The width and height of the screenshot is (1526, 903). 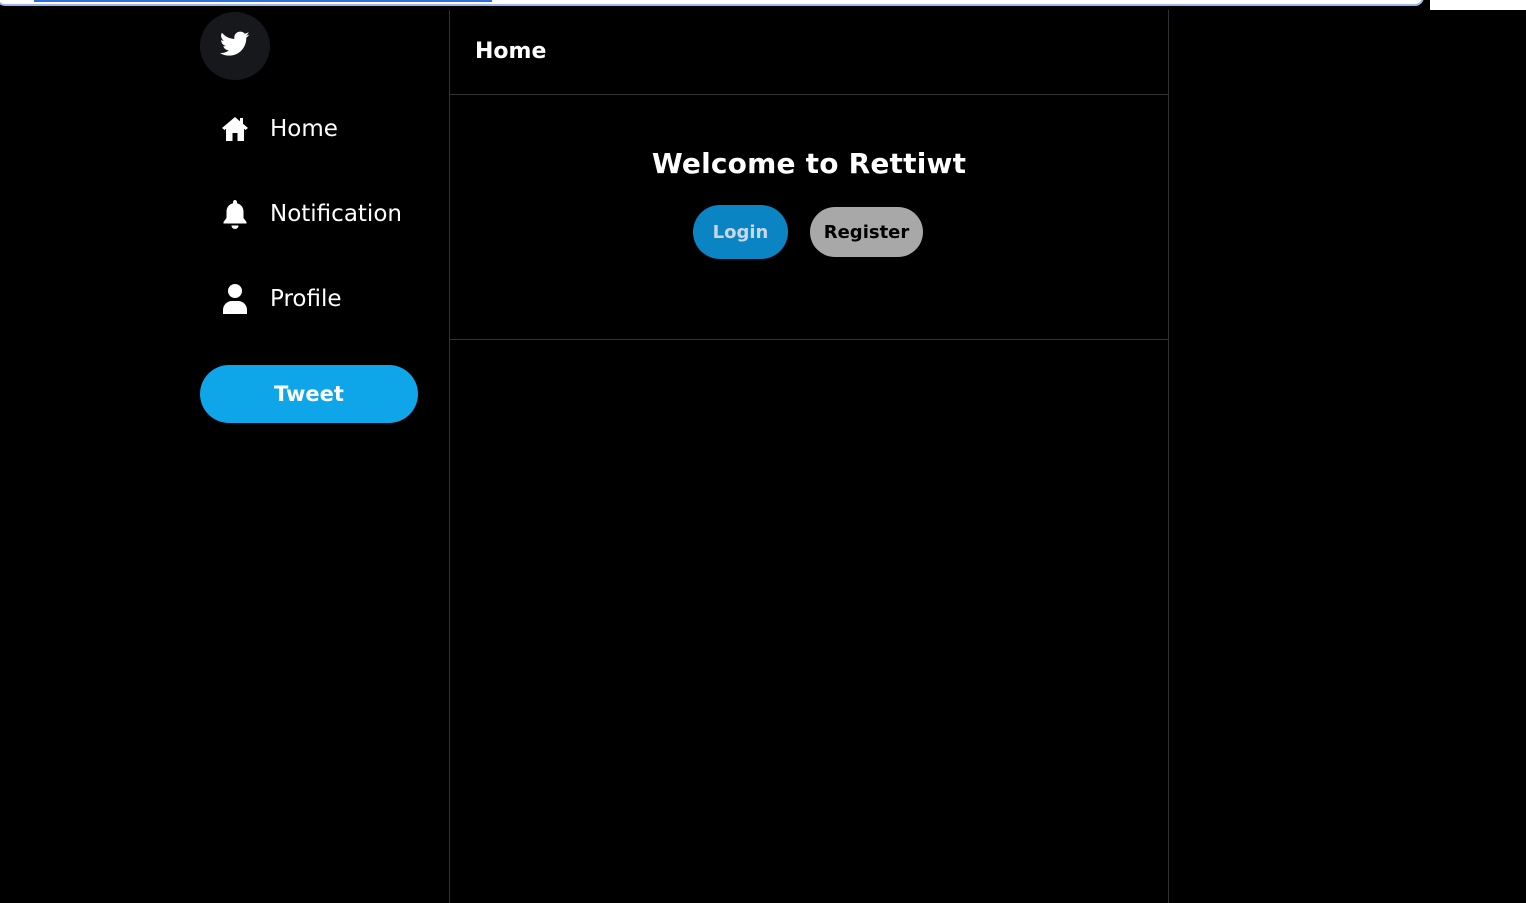 I want to click on bell-icon, so click(x=235, y=214).